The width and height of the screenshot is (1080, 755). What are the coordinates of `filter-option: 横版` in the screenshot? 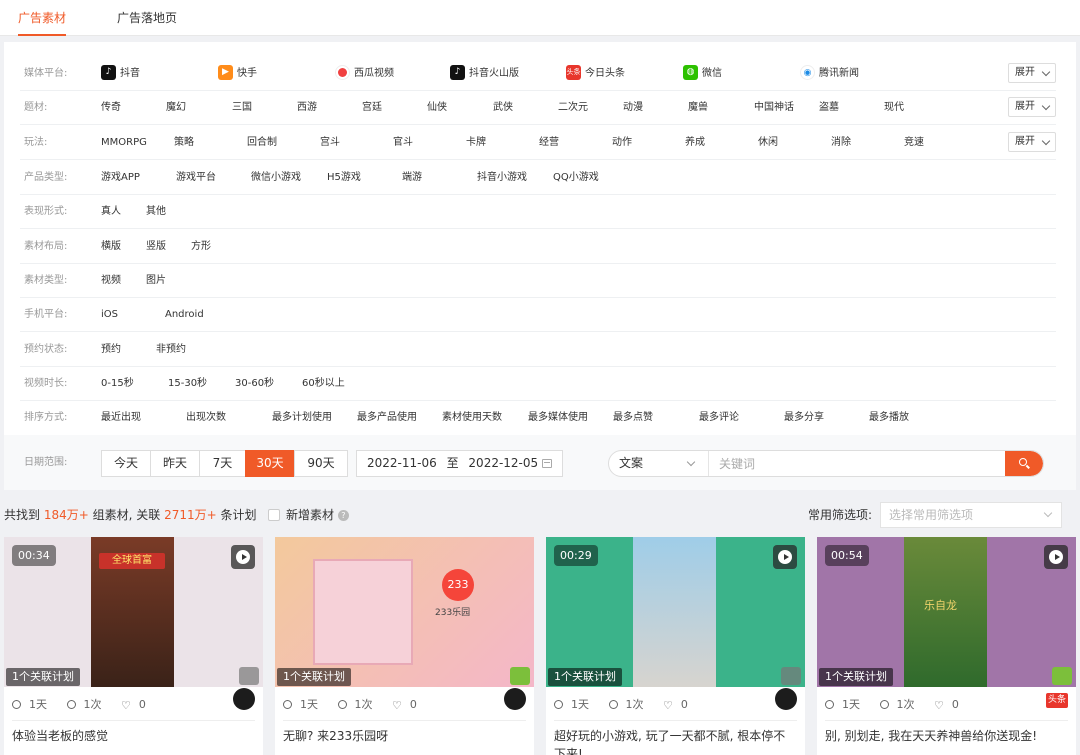 It's located at (111, 247).